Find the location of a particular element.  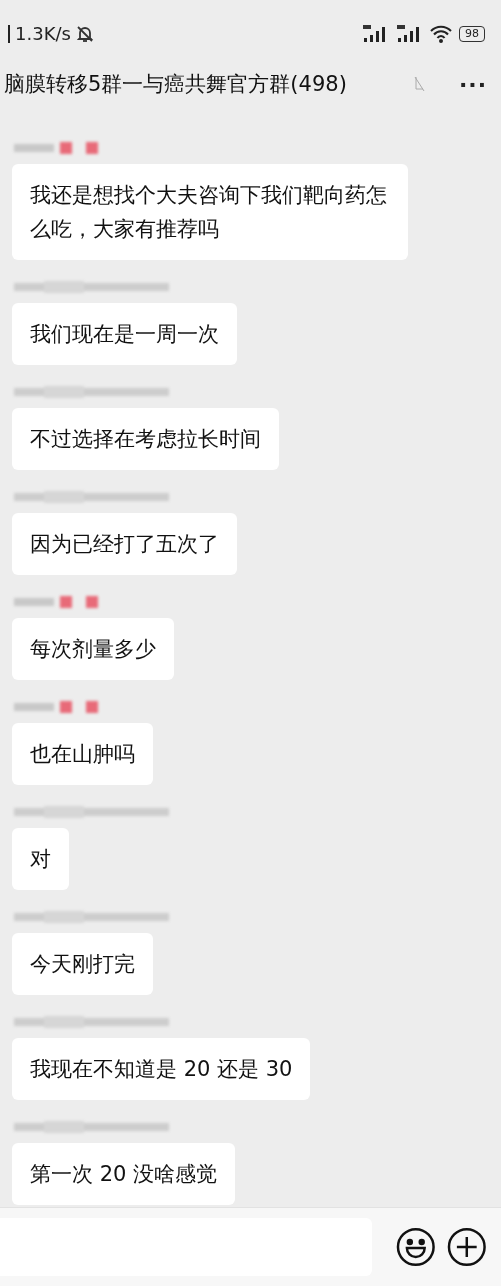

message-bubble: 第一次 20 没啥感觉 is located at coordinates (124, 1174).